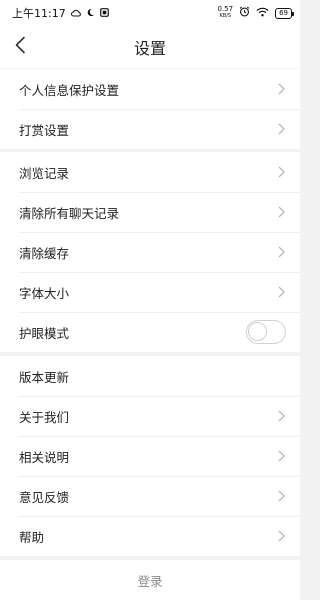 This screenshot has width=320, height=600. I want to click on setting-tipping: 打赏设置, so click(150, 129).